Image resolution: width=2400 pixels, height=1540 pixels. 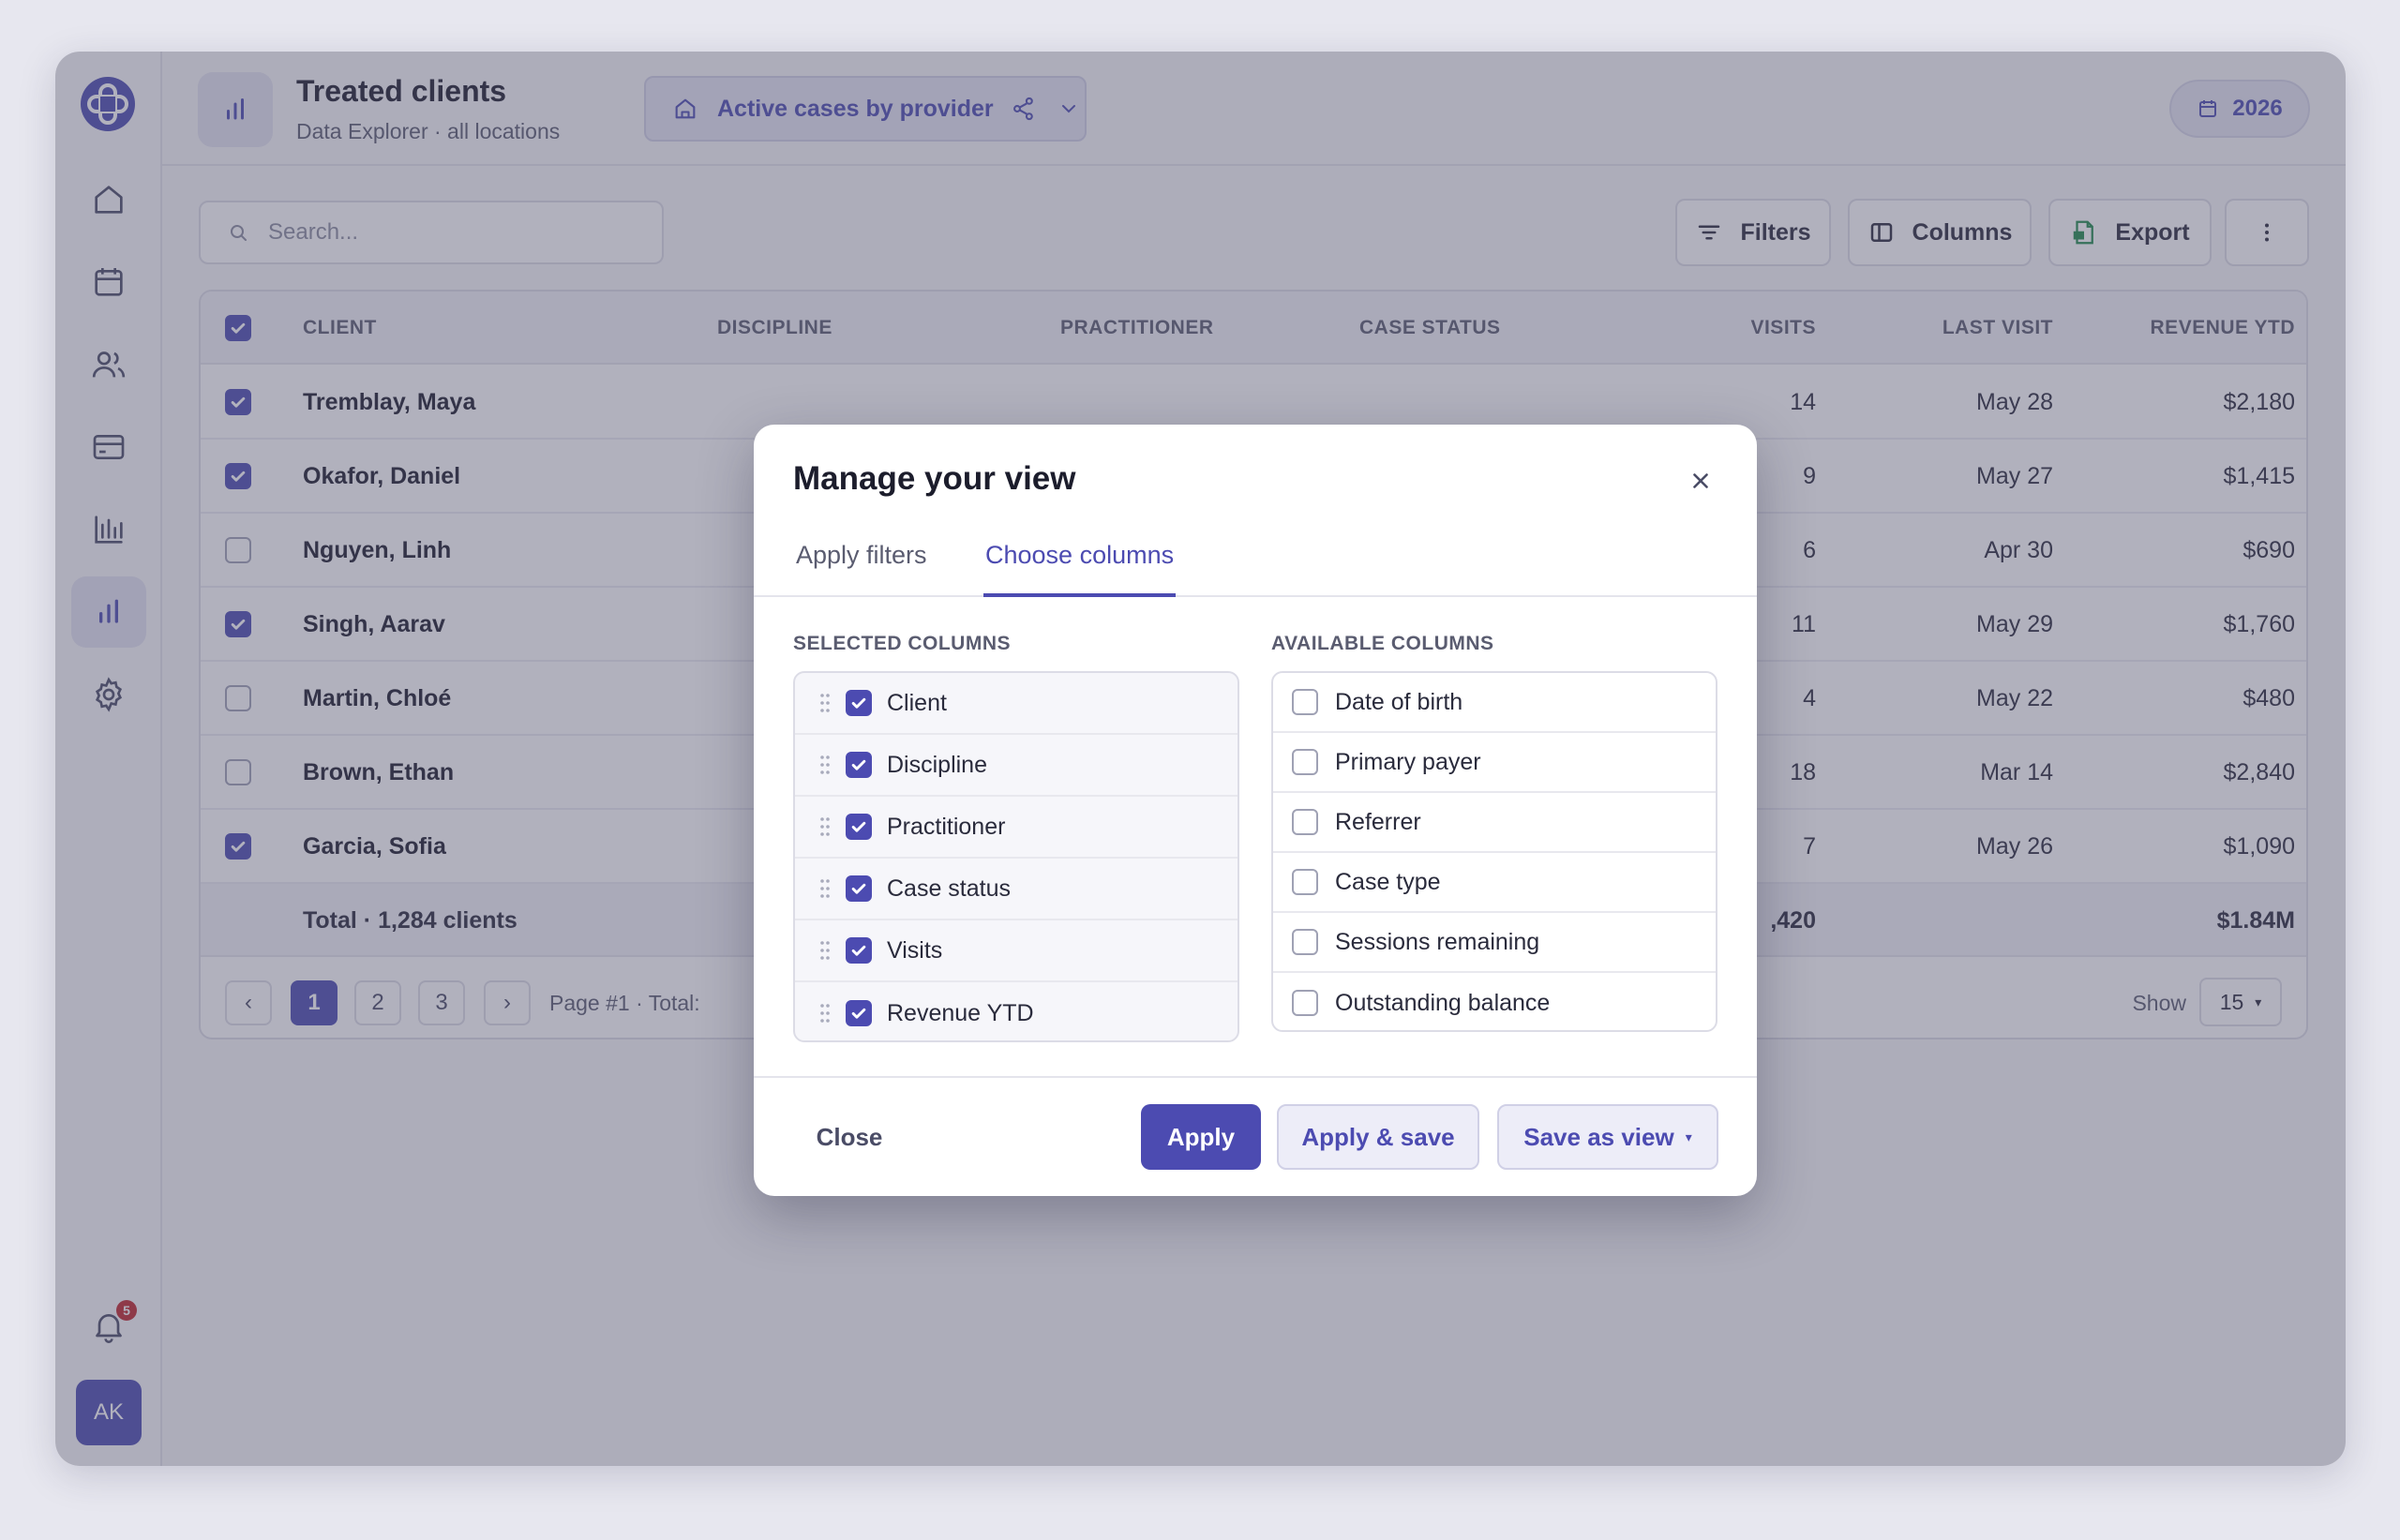 What do you see at coordinates (960, 1012) in the screenshot?
I see `column-name: Revenue YTD` at bounding box center [960, 1012].